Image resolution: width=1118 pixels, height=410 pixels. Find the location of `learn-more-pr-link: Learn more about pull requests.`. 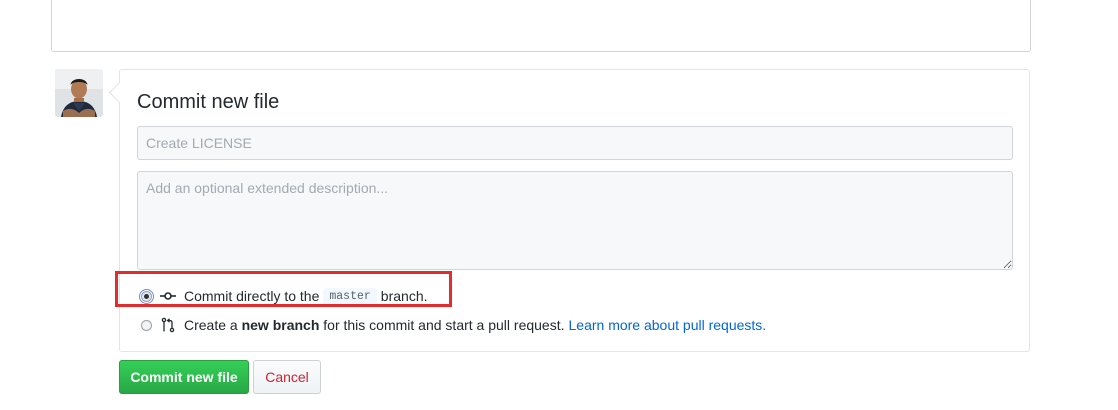

learn-more-pr-link: Learn more about pull requests. is located at coordinates (668, 325).